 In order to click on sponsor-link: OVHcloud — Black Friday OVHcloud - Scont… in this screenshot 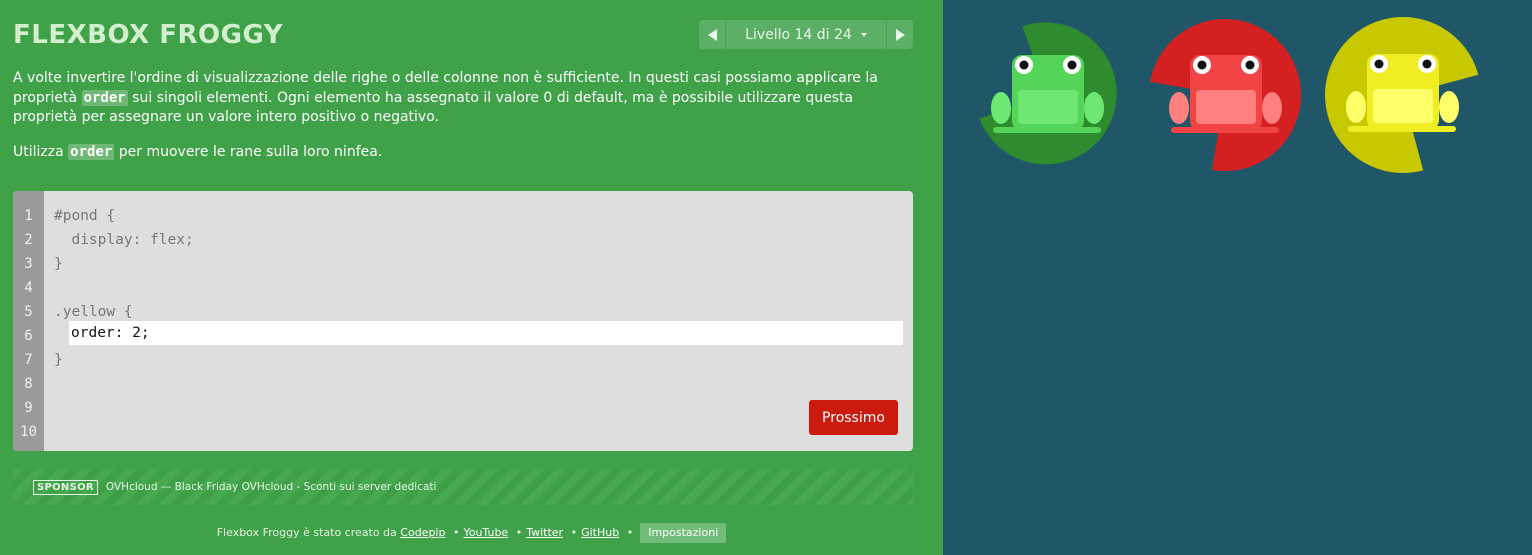, I will do `click(271, 487)`.